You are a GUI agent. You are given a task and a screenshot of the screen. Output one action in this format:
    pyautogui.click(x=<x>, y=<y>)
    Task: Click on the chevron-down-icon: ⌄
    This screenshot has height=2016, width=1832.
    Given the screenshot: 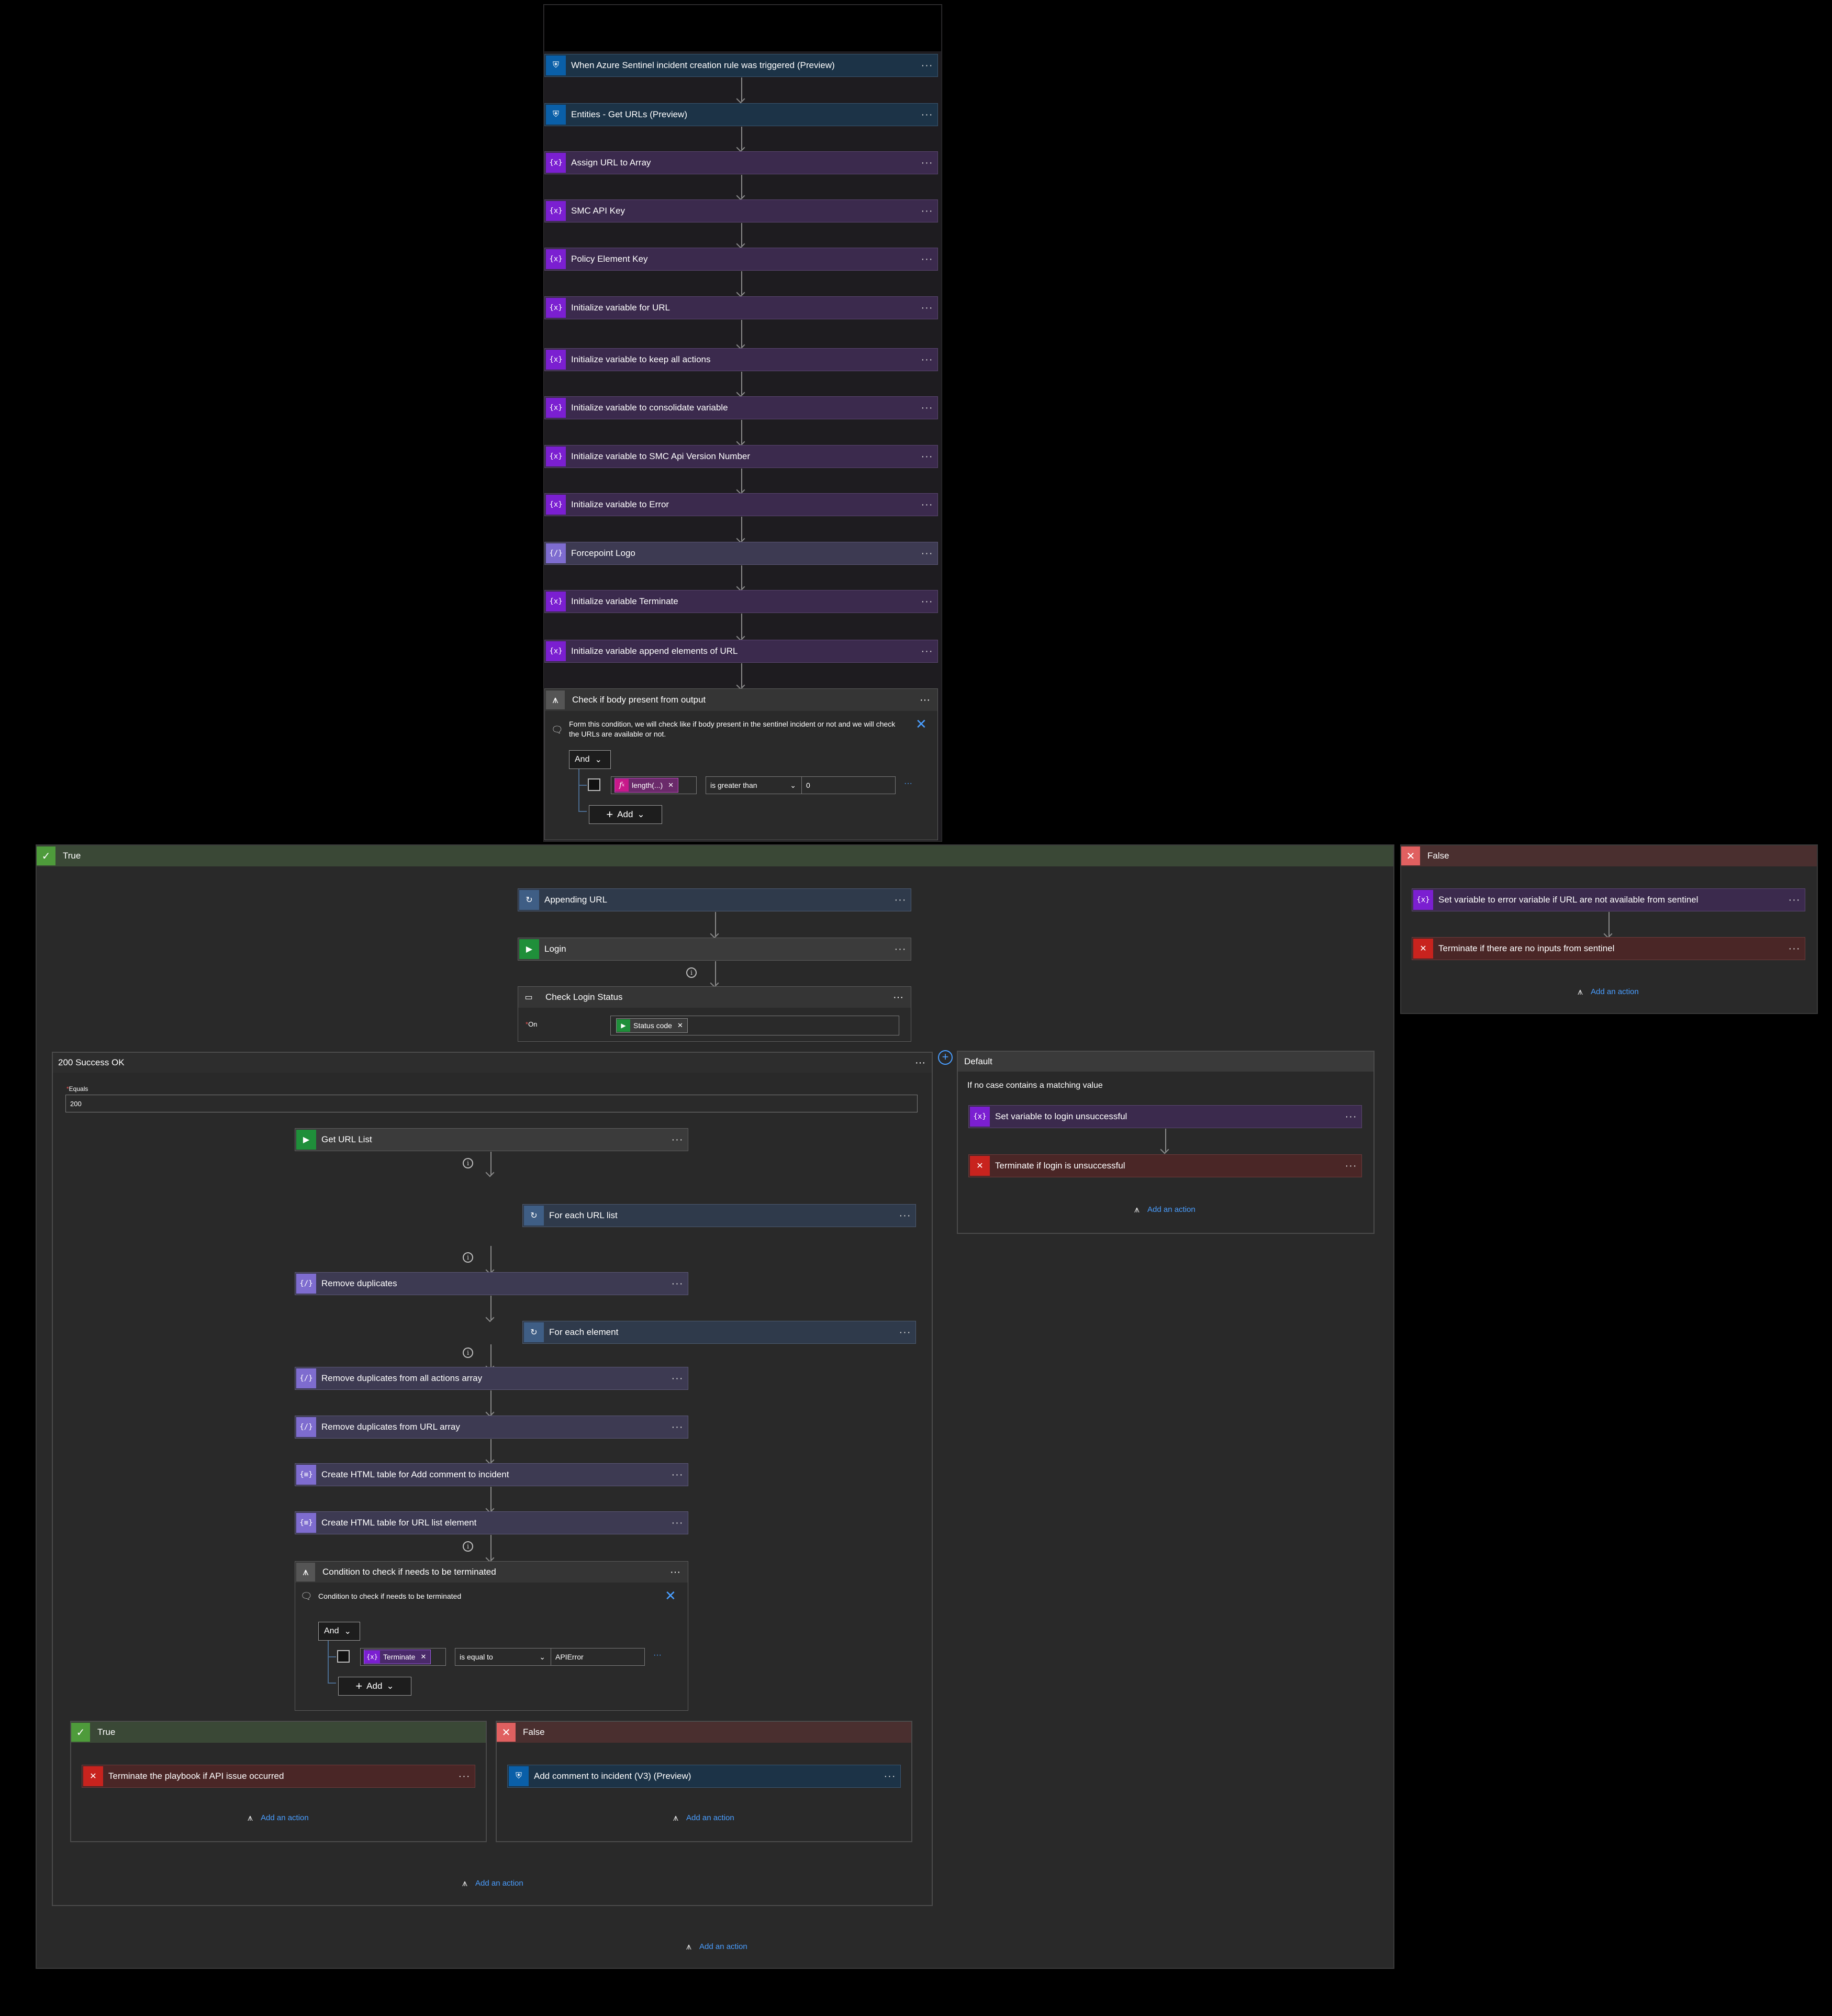 What is the action you would take?
    pyautogui.click(x=542, y=1656)
    